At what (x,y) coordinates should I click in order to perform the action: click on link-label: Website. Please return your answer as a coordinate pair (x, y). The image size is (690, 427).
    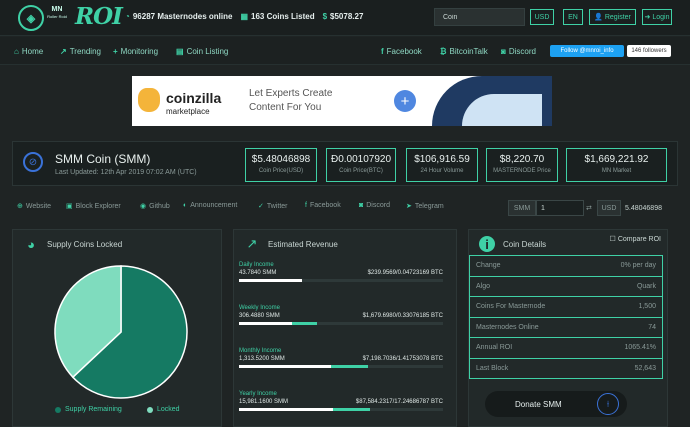
    Looking at the image, I should click on (38, 206).